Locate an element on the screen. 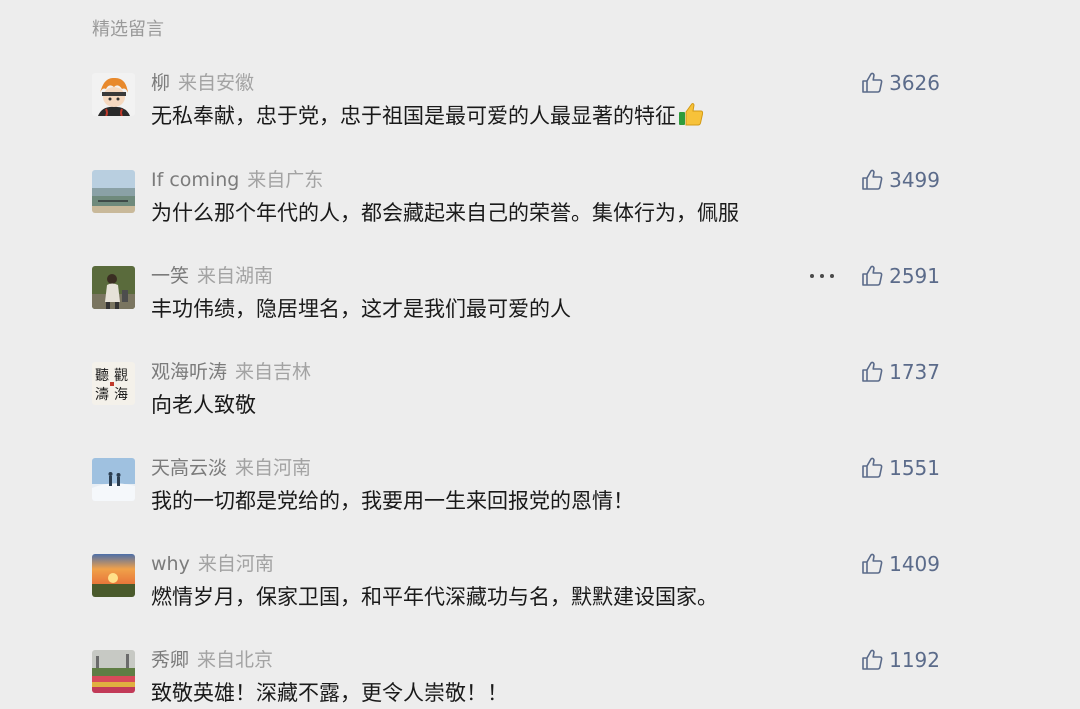 This screenshot has width=1080, height=709. comment-item: why 来自河南 燃情岁月，保家卫国，和平年代深藏功与名，默默建设国家。 1409 is located at coordinates (522, 596).